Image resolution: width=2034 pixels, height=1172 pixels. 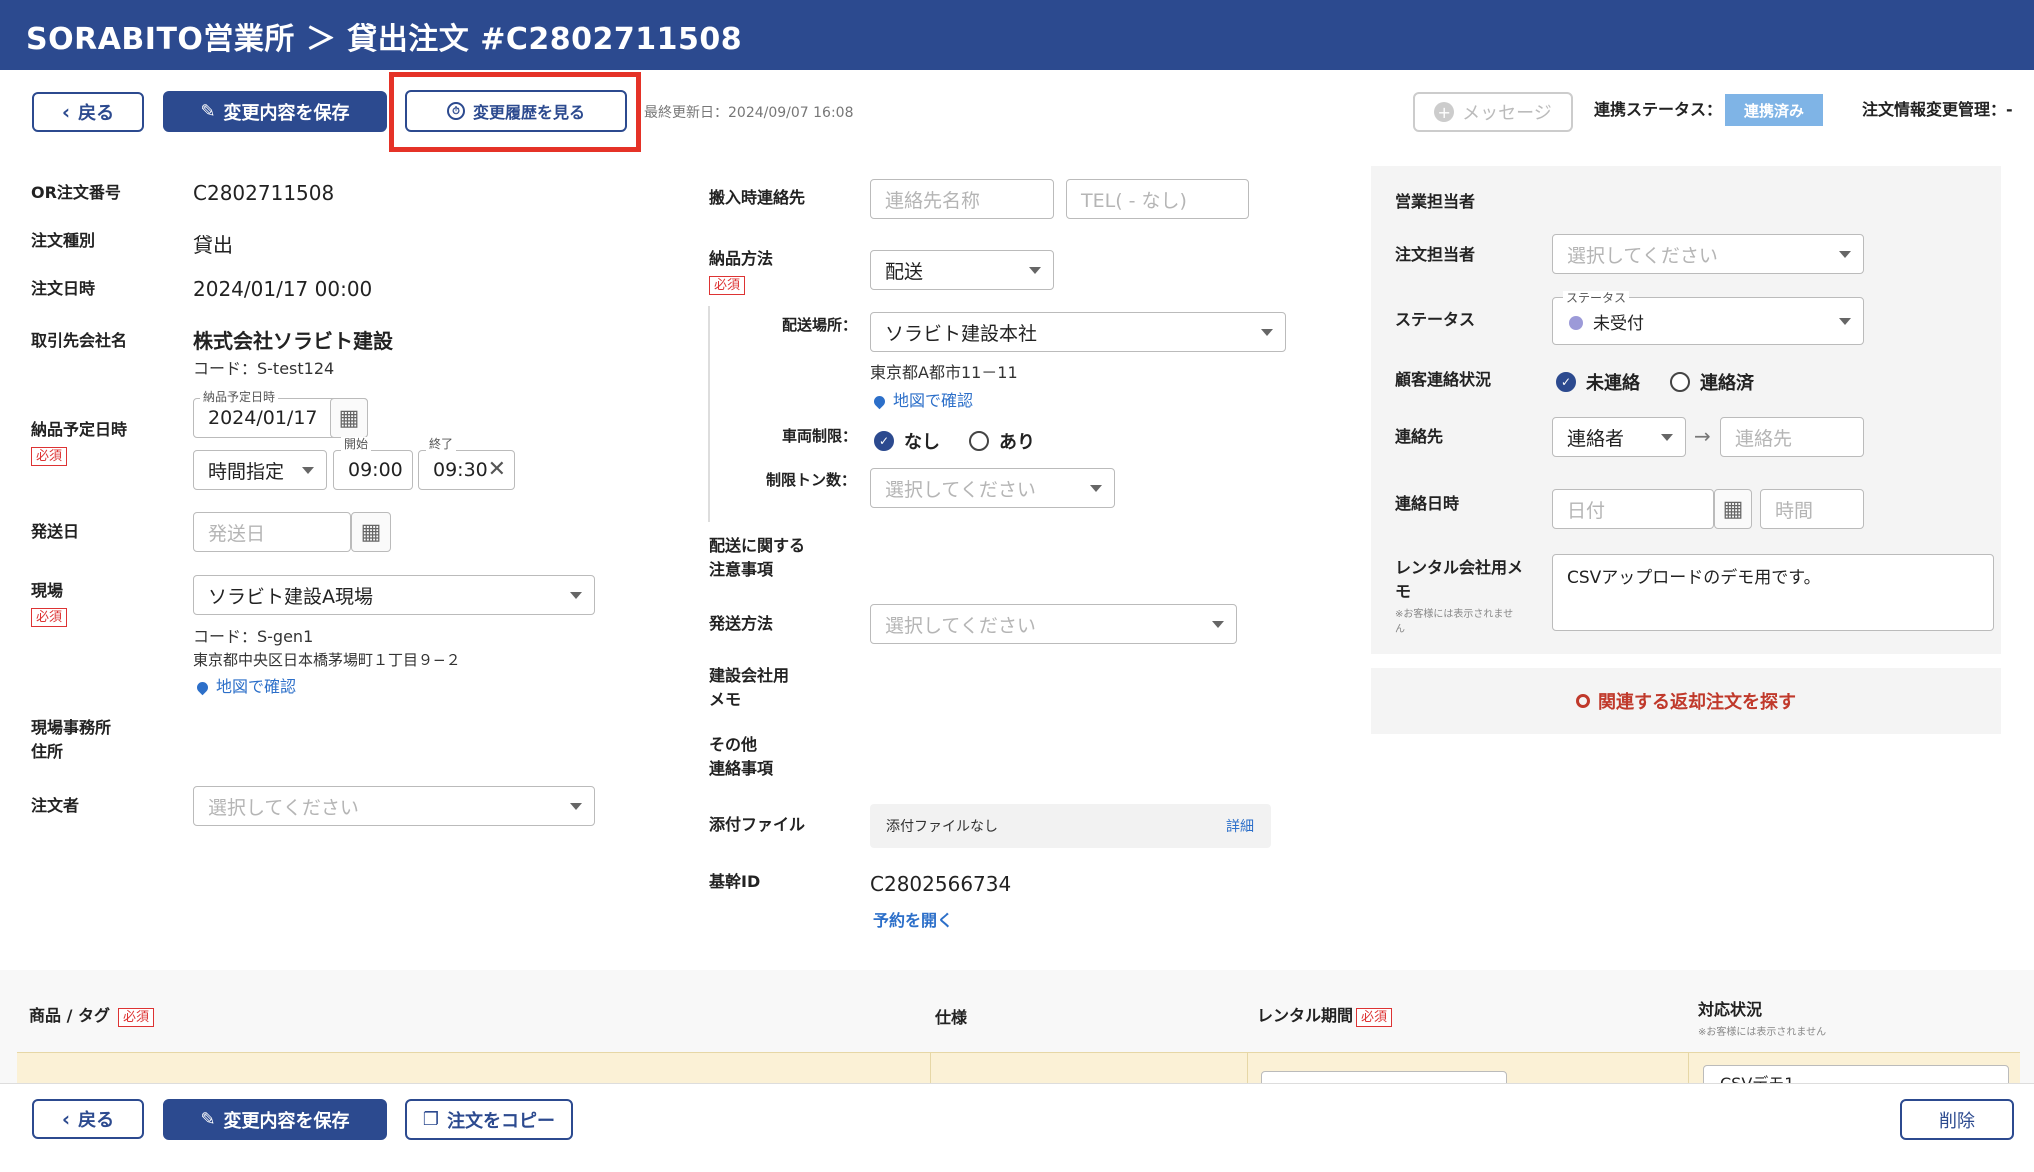 I want to click on ton-limit-select: 選択してください, so click(x=992, y=488).